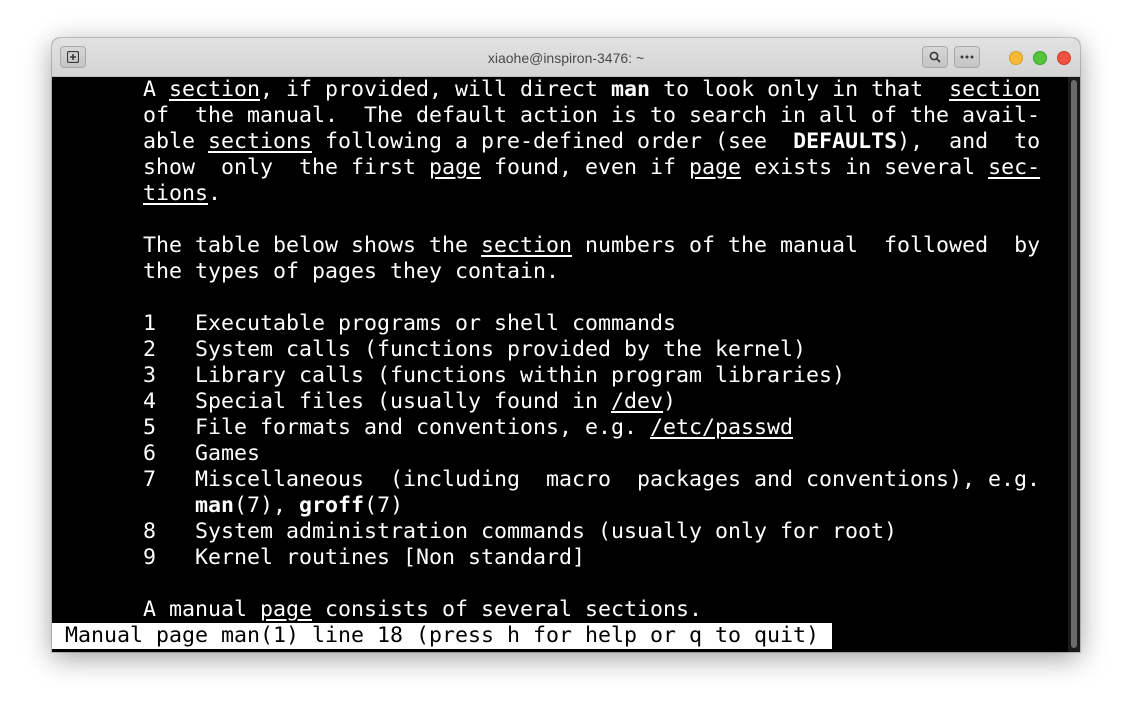  Describe the element at coordinates (384, 505) in the screenshot. I see `text-segment: (7)` at that location.